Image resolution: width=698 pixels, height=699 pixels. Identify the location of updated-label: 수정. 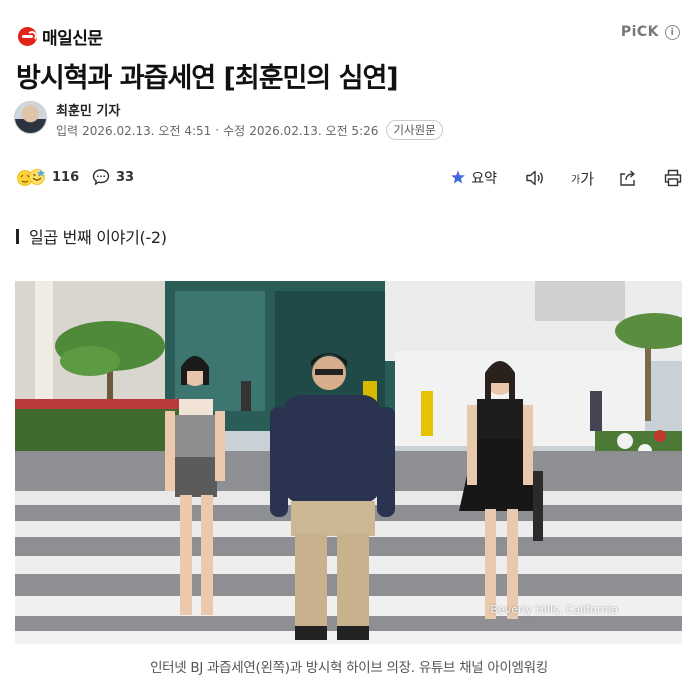
(234, 130).